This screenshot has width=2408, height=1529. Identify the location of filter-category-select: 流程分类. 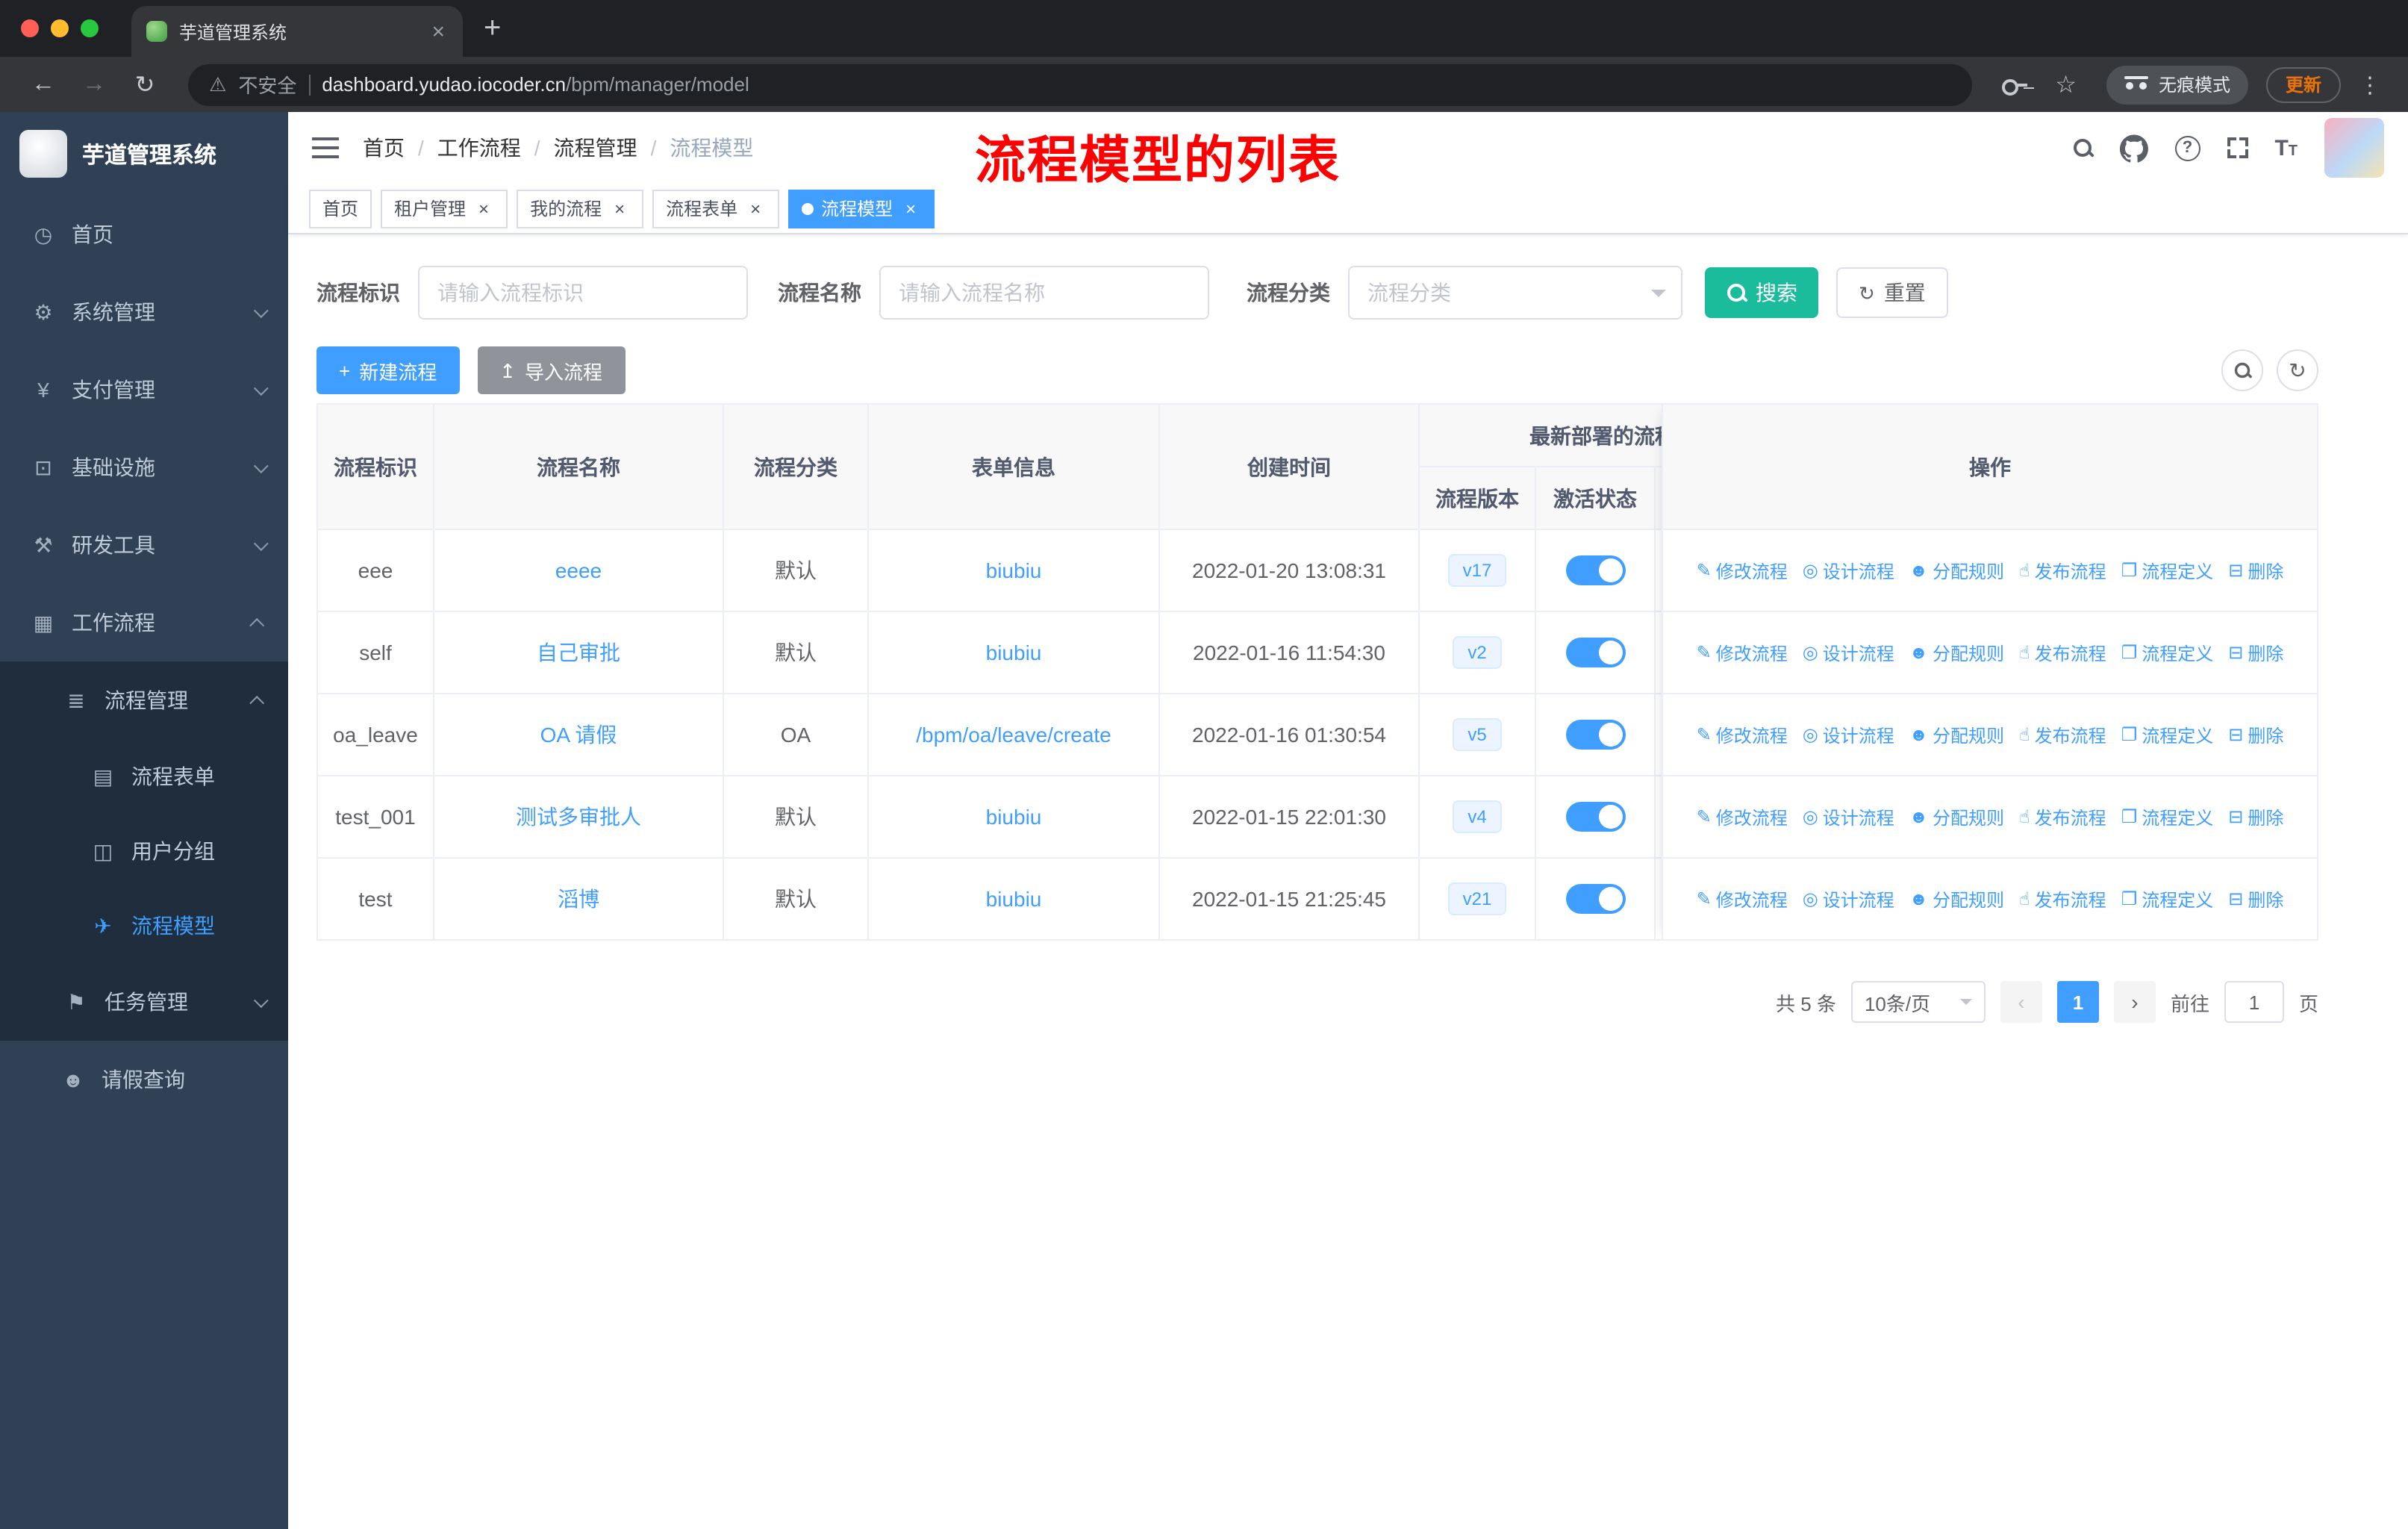
(1515, 293).